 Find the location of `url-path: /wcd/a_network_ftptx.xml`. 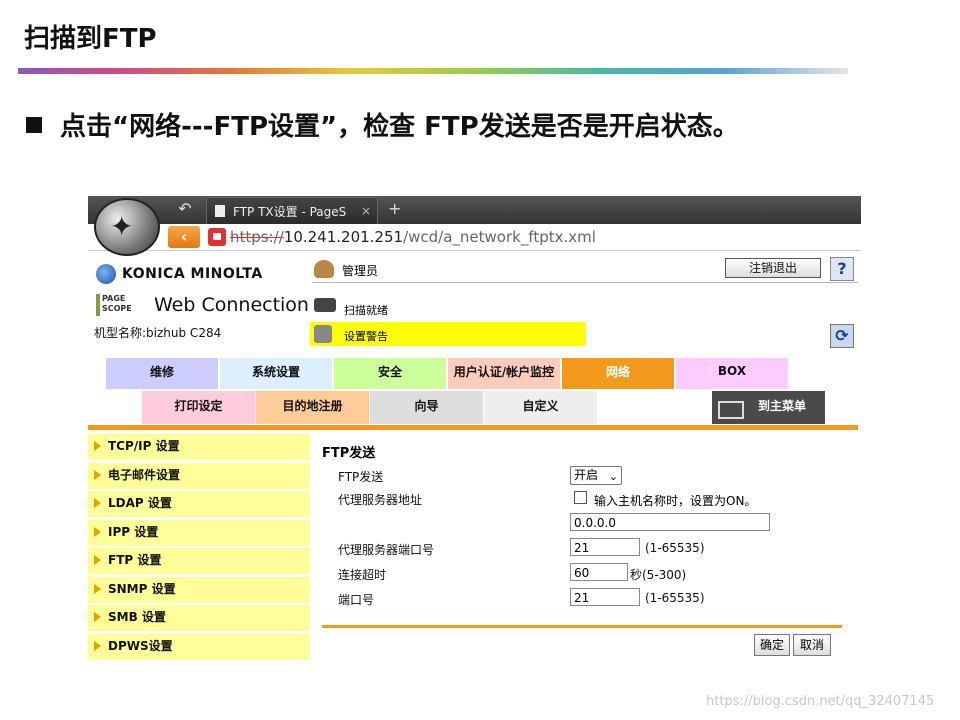

url-path: /wcd/a_network_ftptx.xml is located at coordinates (499, 237).